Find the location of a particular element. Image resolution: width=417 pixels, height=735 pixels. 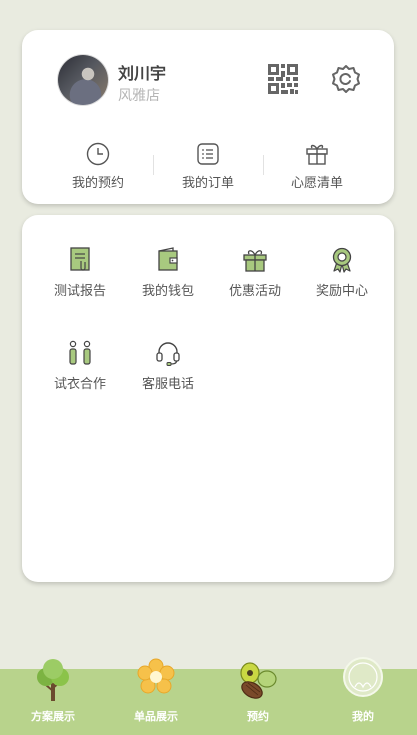

menu-item-label: 我的钱包 is located at coordinates (167, 291).